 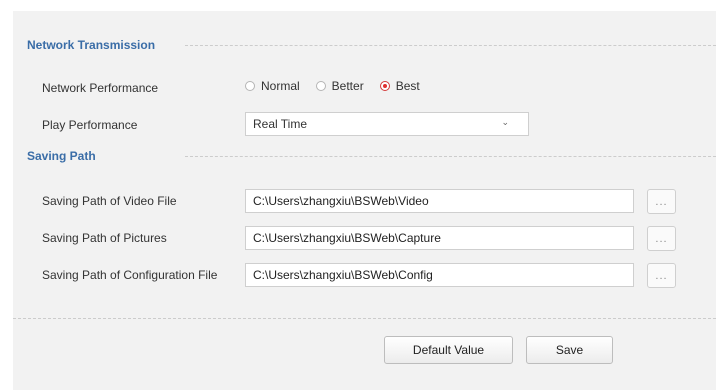 I want to click on radio-better-circle, so click(x=320, y=86).